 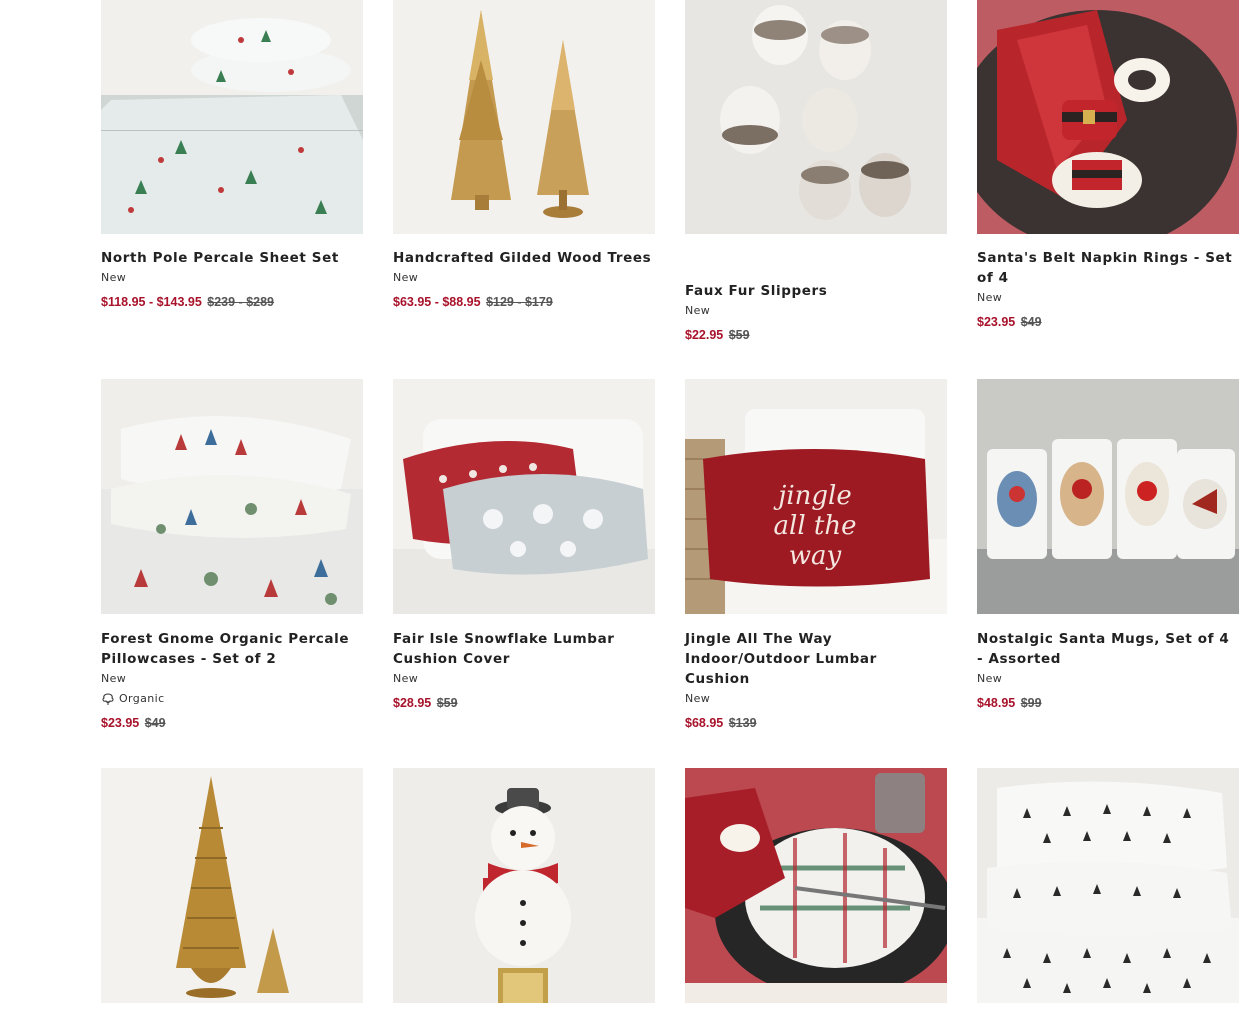 What do you see at coordinates (241, 302) in the screenshot?
I see `original-price: $239 - $289` at bounding box center [241, 302].